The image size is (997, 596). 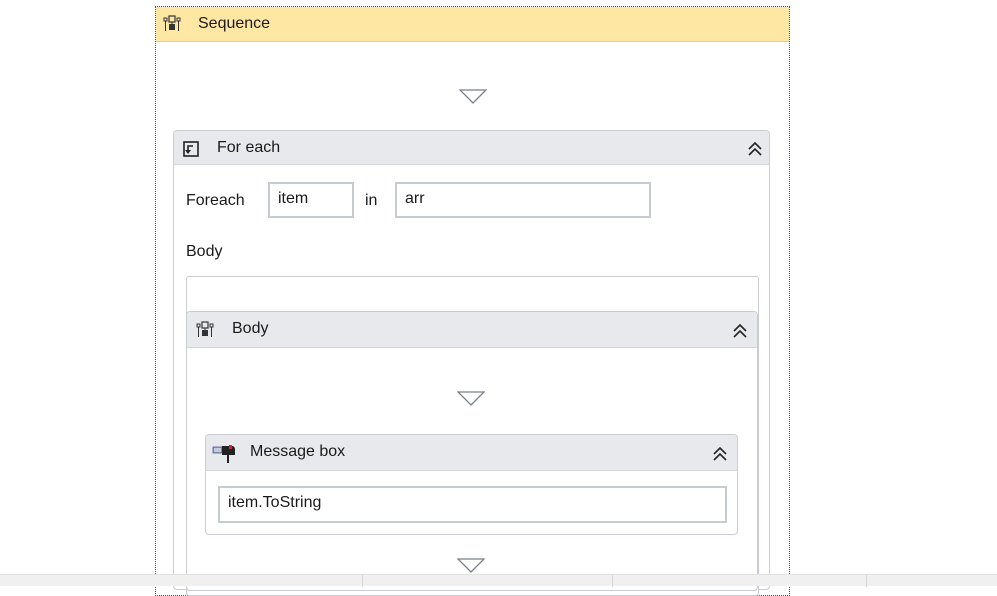 What do you see at coordinates (498, 580) in the screenshot?
I see `horizontal-scrollbar` at bounding box center [498, 580].